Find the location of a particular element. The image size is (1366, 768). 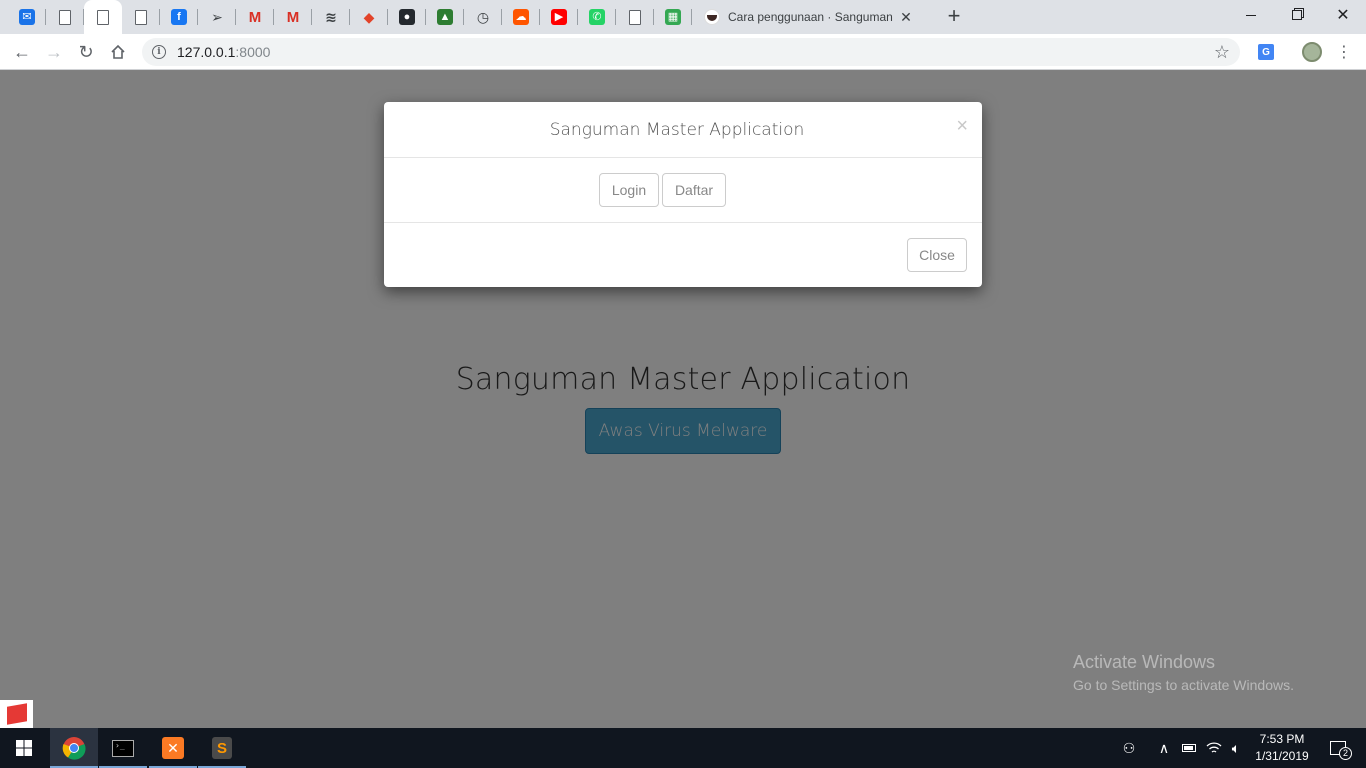

terminal-icon: ›_ is located at coordinates (123, 748).